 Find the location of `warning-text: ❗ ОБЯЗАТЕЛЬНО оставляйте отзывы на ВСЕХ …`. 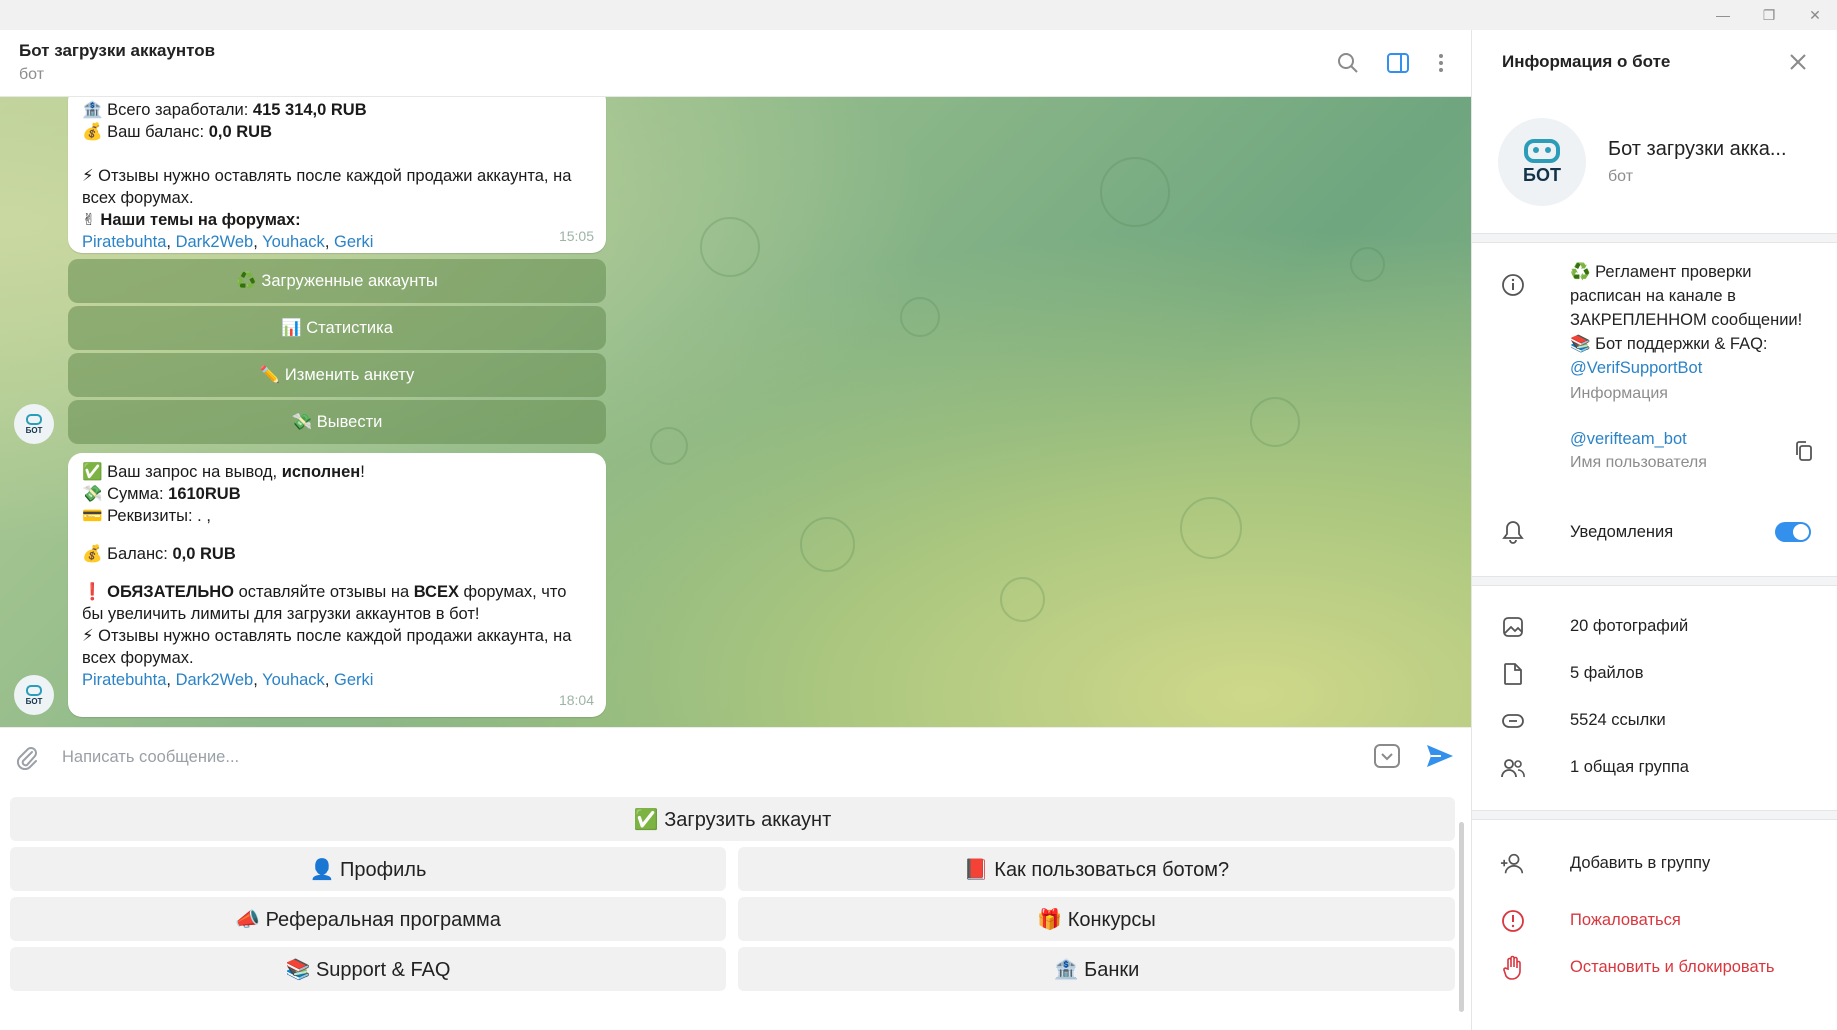

warning-text: ❗ ОБЯЗАТЕЛЬНО оставляйте отзывы на ВСЕХ … is located at coordinates (324, 603).